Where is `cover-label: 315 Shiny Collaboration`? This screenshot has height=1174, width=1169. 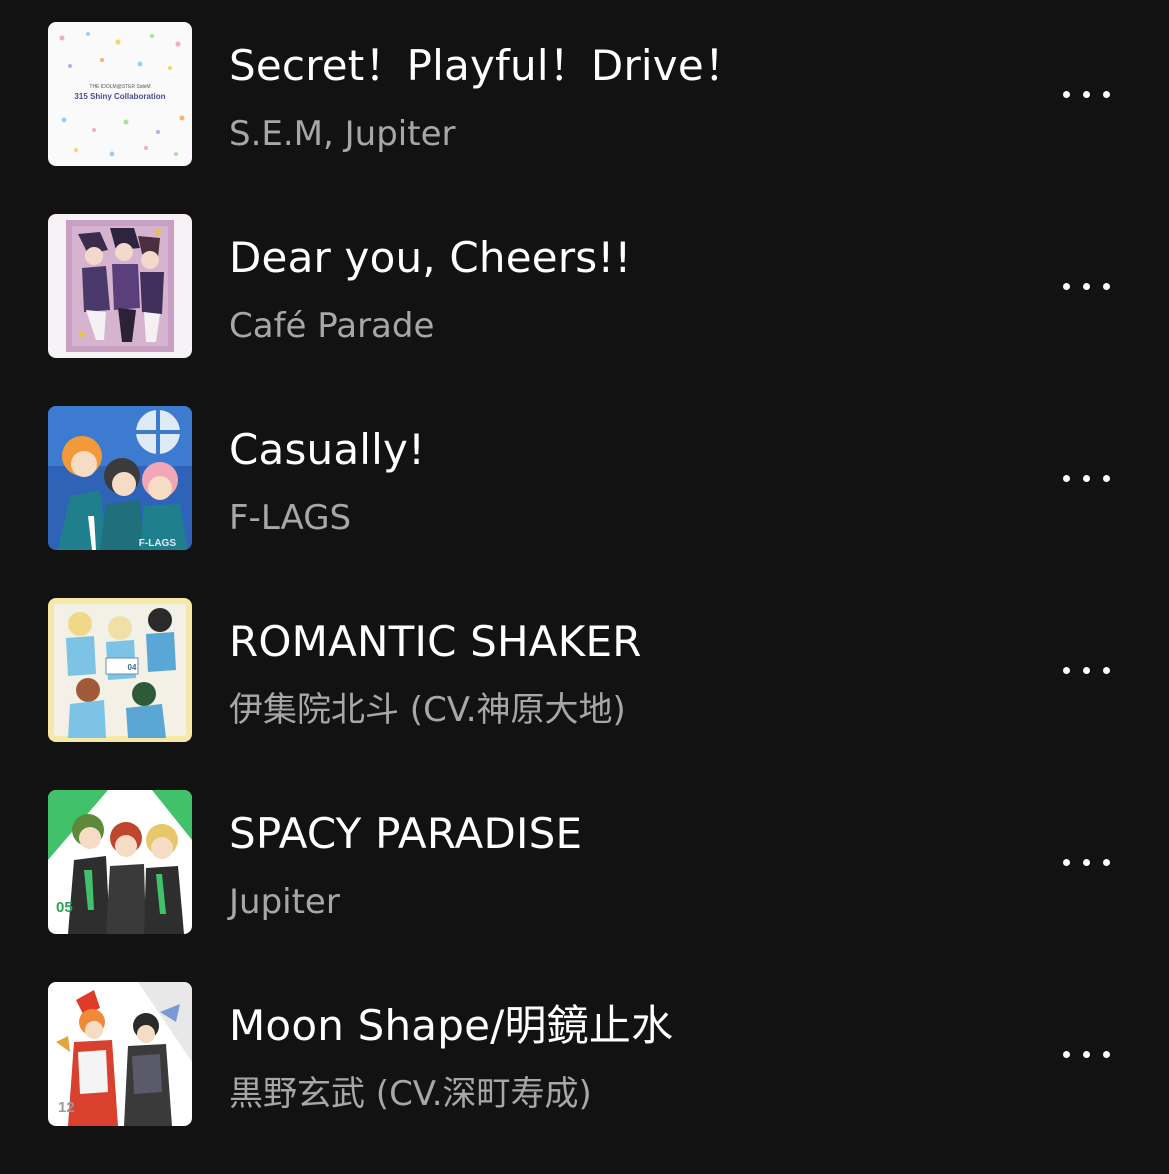
cover-label: 315 Shiny Collaboration is located at coordinates (119, 96).